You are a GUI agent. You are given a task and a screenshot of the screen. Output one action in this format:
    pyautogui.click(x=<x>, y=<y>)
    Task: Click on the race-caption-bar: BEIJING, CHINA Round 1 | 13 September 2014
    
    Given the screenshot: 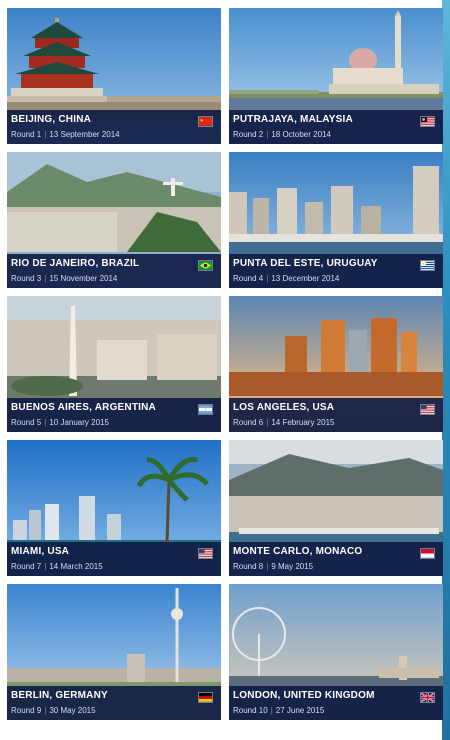 What is the action you would take?
    pyautogui.click(x=114, y=127)
    